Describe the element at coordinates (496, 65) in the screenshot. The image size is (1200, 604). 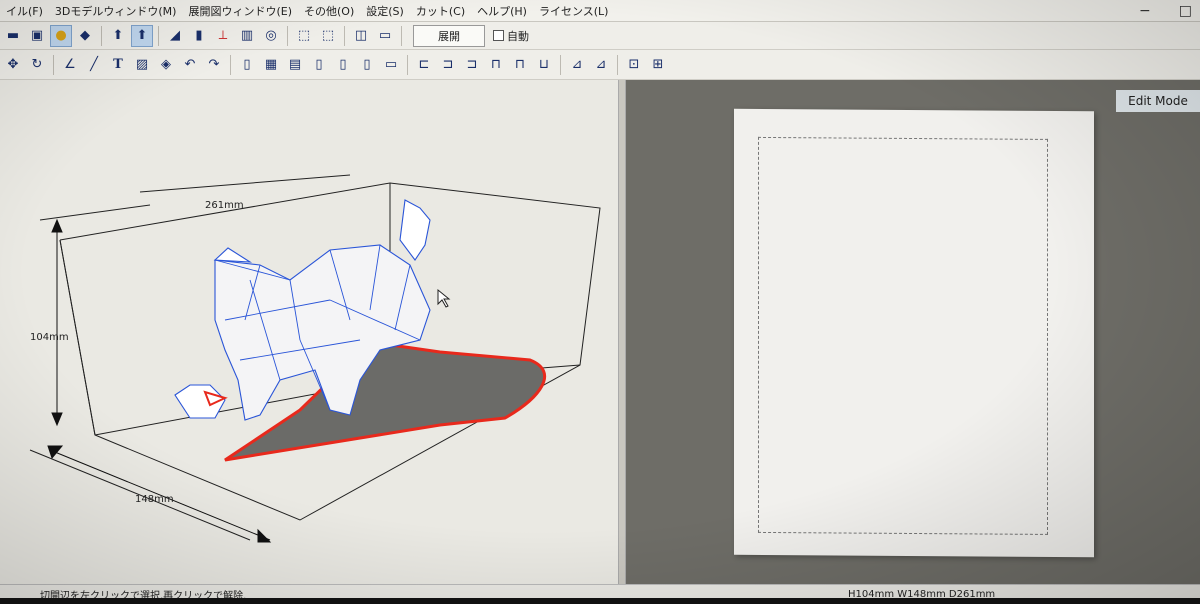
I see `align-top-icon: ⊓` at that location.